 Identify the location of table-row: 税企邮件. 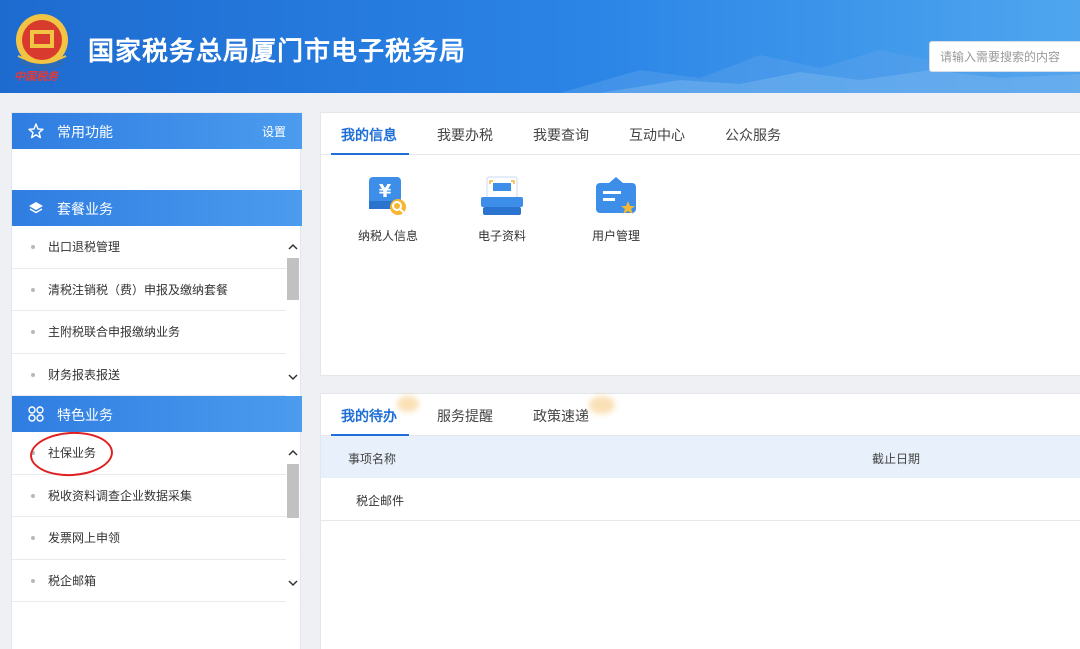
(700, 499).